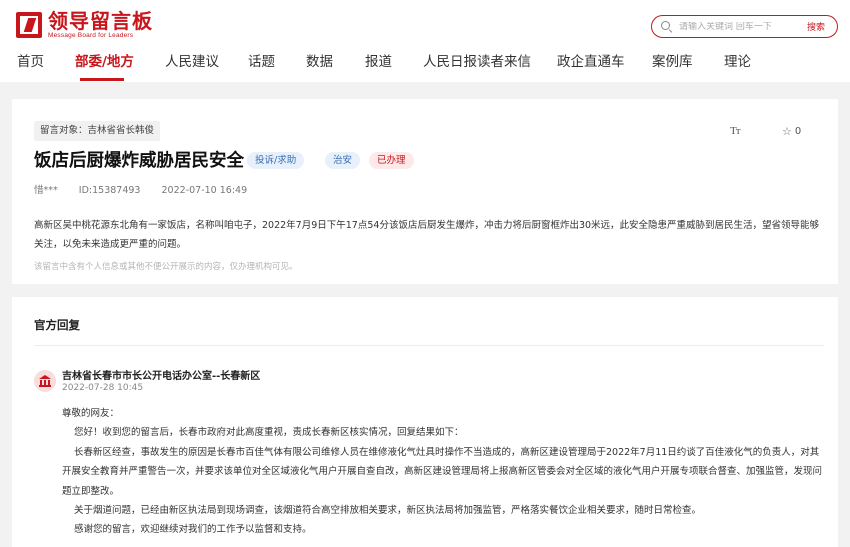 Image resolution: width=850 pixels, height=547 pixels. What do you see at coordinates (46, 190) in the screenshot?
I see `author-name: 惜***` at bounding box center [46, 190].